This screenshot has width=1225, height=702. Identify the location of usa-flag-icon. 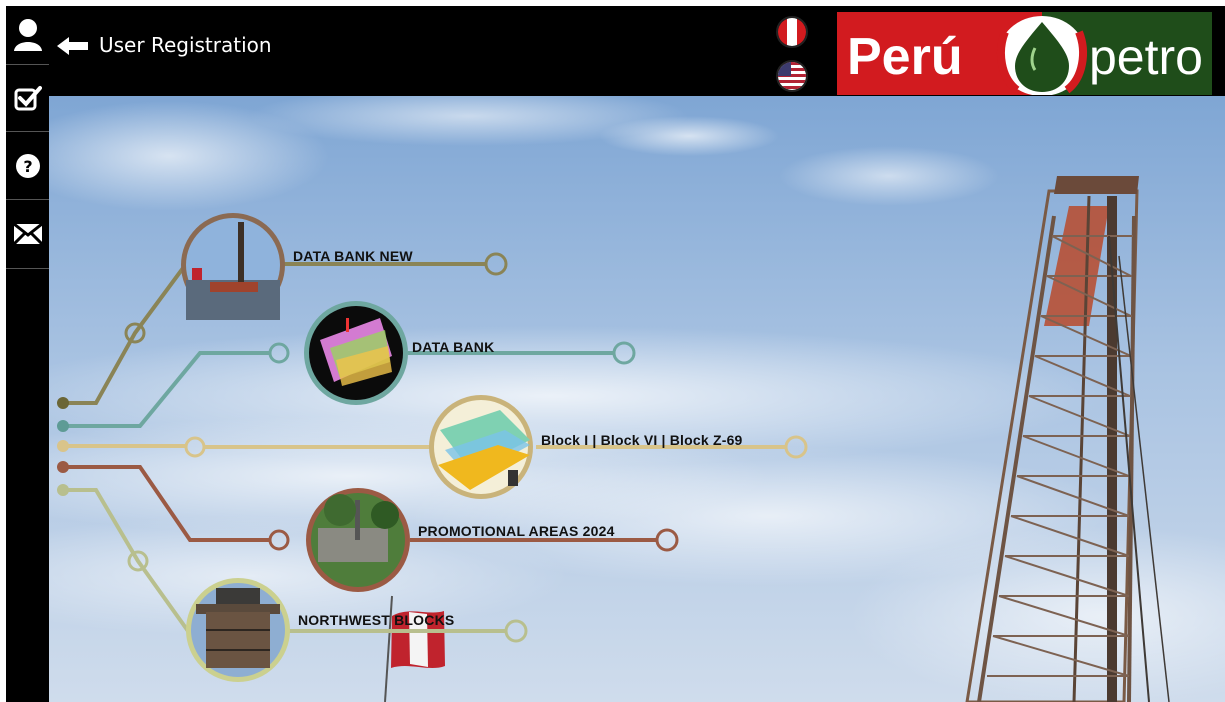
(792, 76).